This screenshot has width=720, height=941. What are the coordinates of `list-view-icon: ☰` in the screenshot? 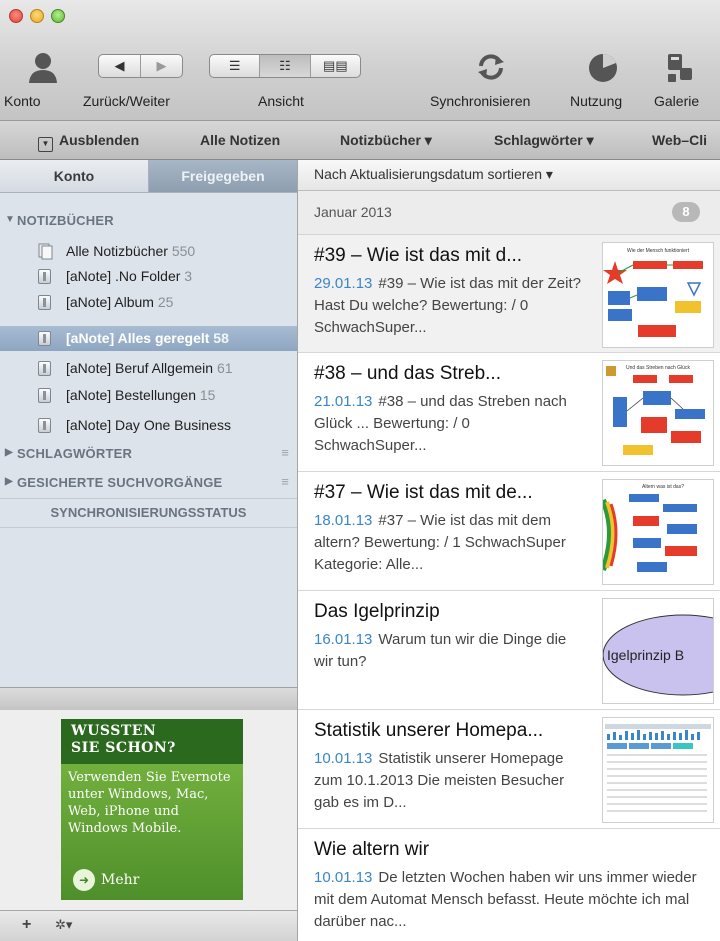 It's located at (234, 65).